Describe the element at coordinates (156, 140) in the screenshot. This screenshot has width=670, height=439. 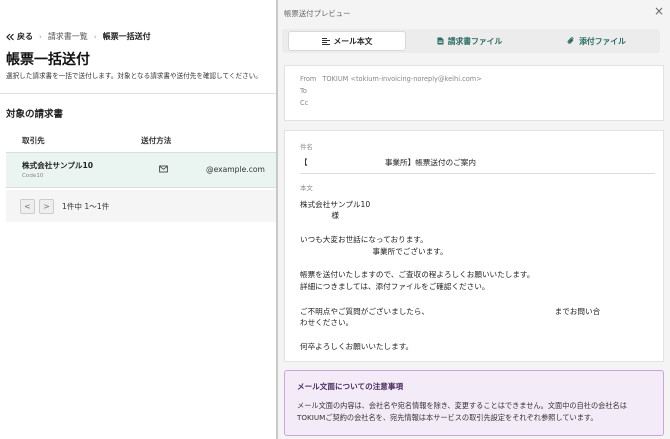
I see `column-header-send-method: 送付方法` at that location.